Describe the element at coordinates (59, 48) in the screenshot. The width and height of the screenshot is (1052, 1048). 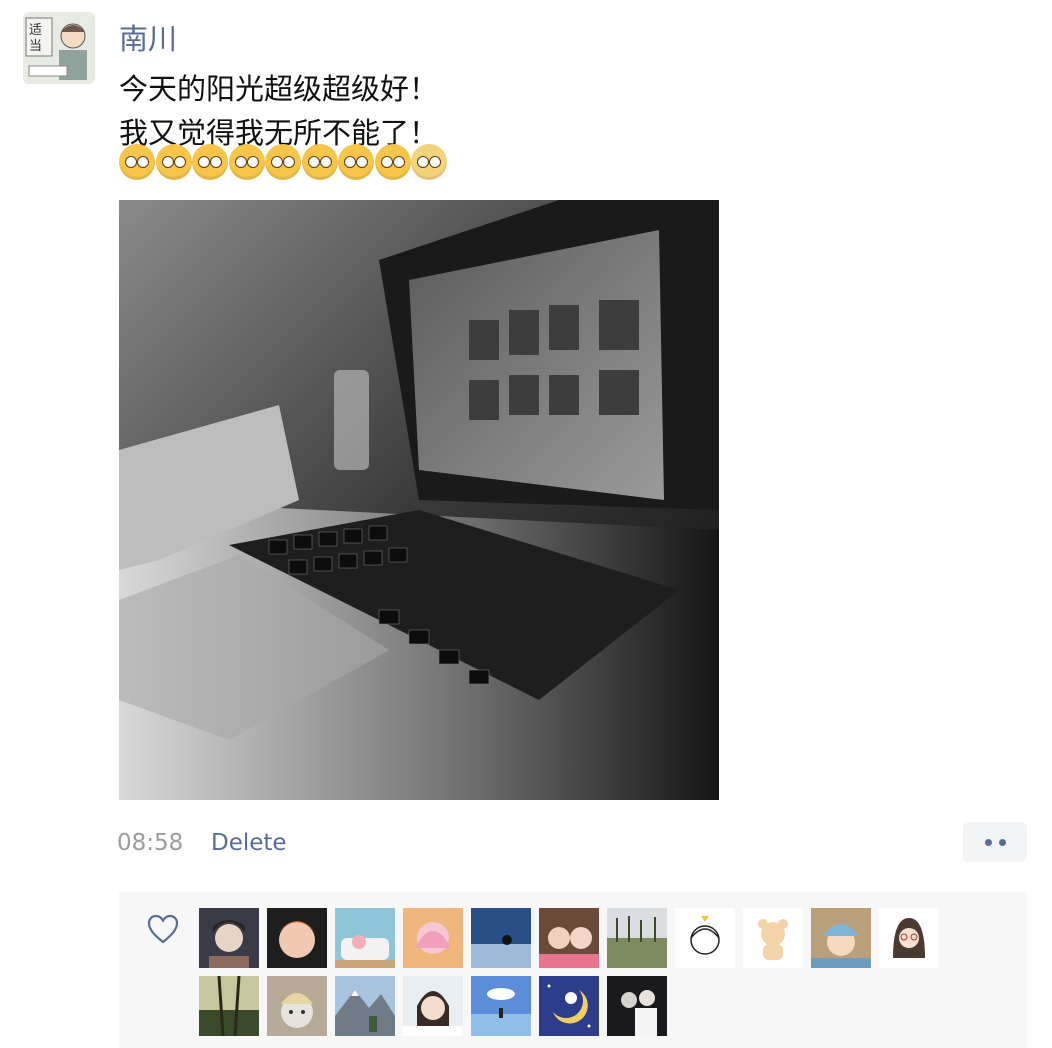
I see `poster-avatar: 适 当` at that location.